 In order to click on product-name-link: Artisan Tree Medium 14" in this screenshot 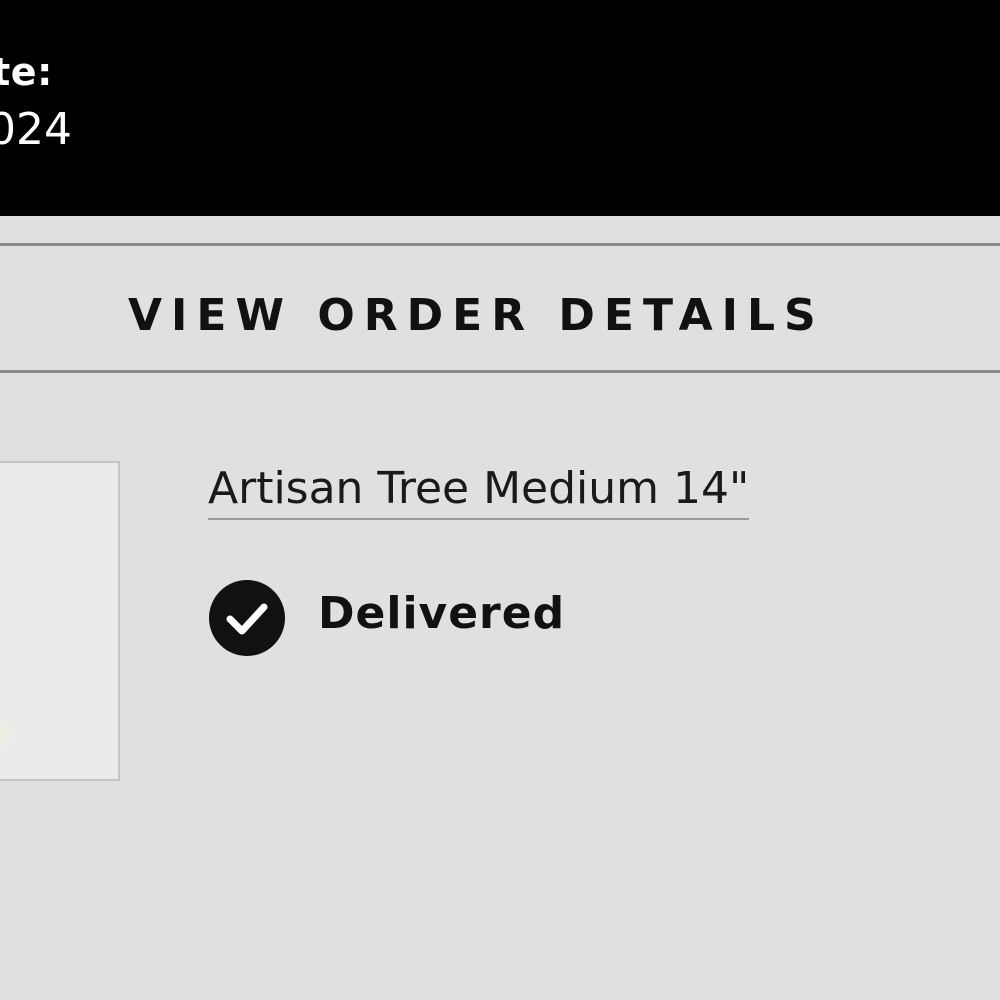, I will do `click(479, 491)`.